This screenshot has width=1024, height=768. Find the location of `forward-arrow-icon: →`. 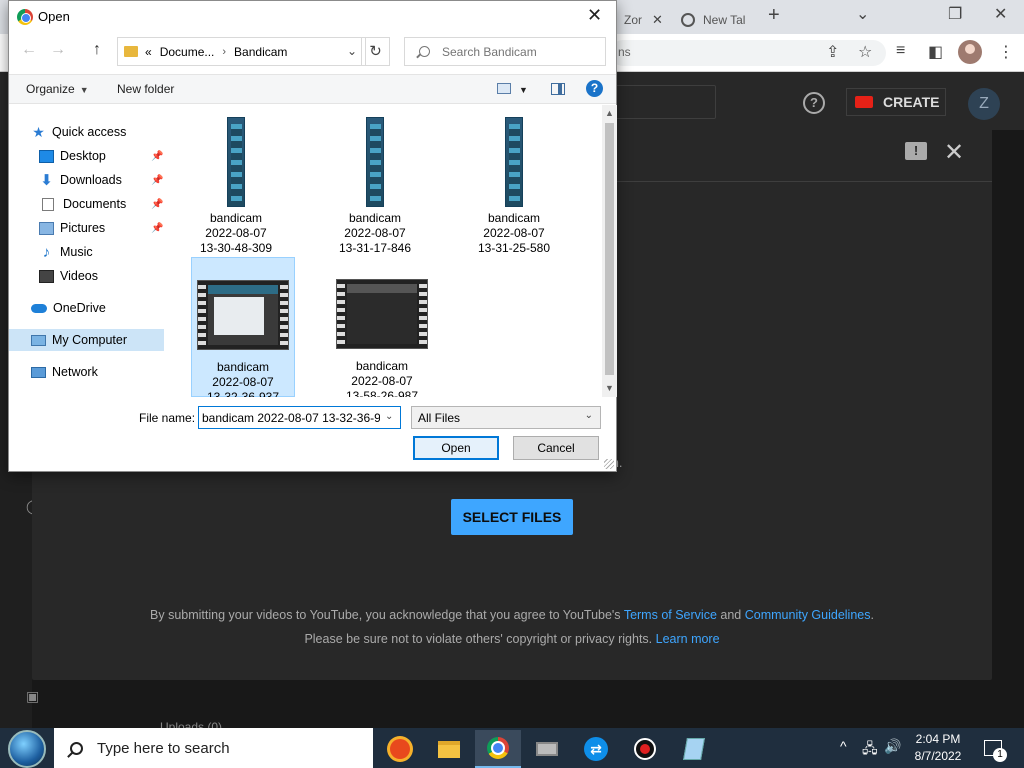

forward-arrow-icon: → is located at coordinates (58, 50).